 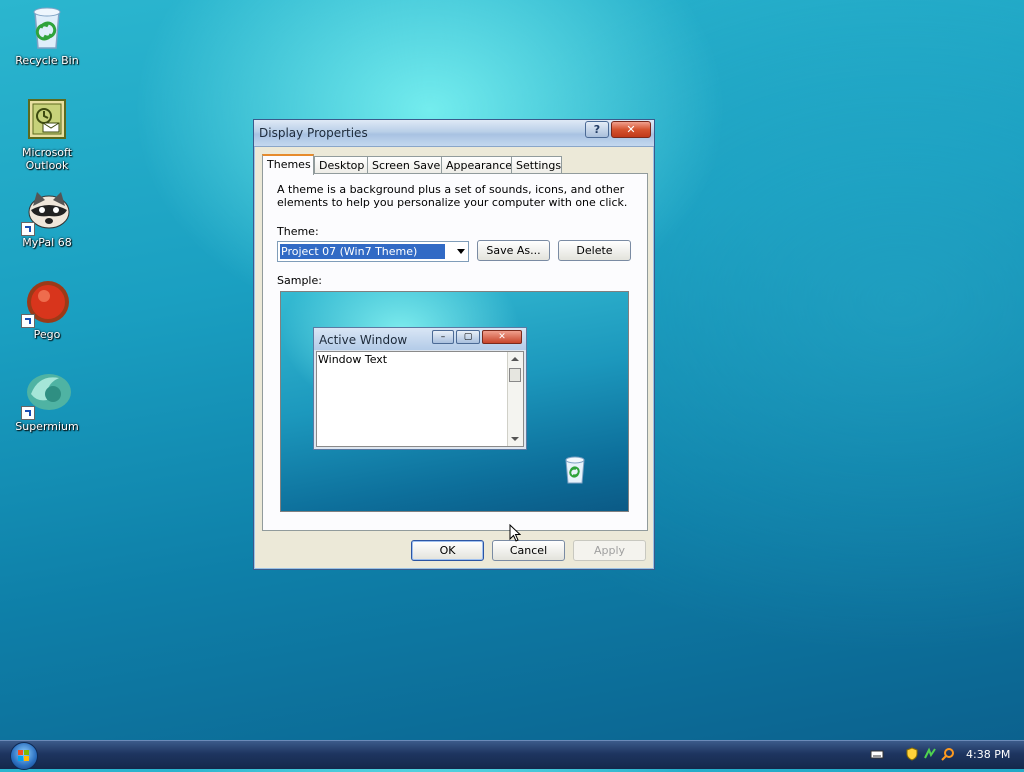 I want to click on windows-logo-icon, so click(x=23, y=755).